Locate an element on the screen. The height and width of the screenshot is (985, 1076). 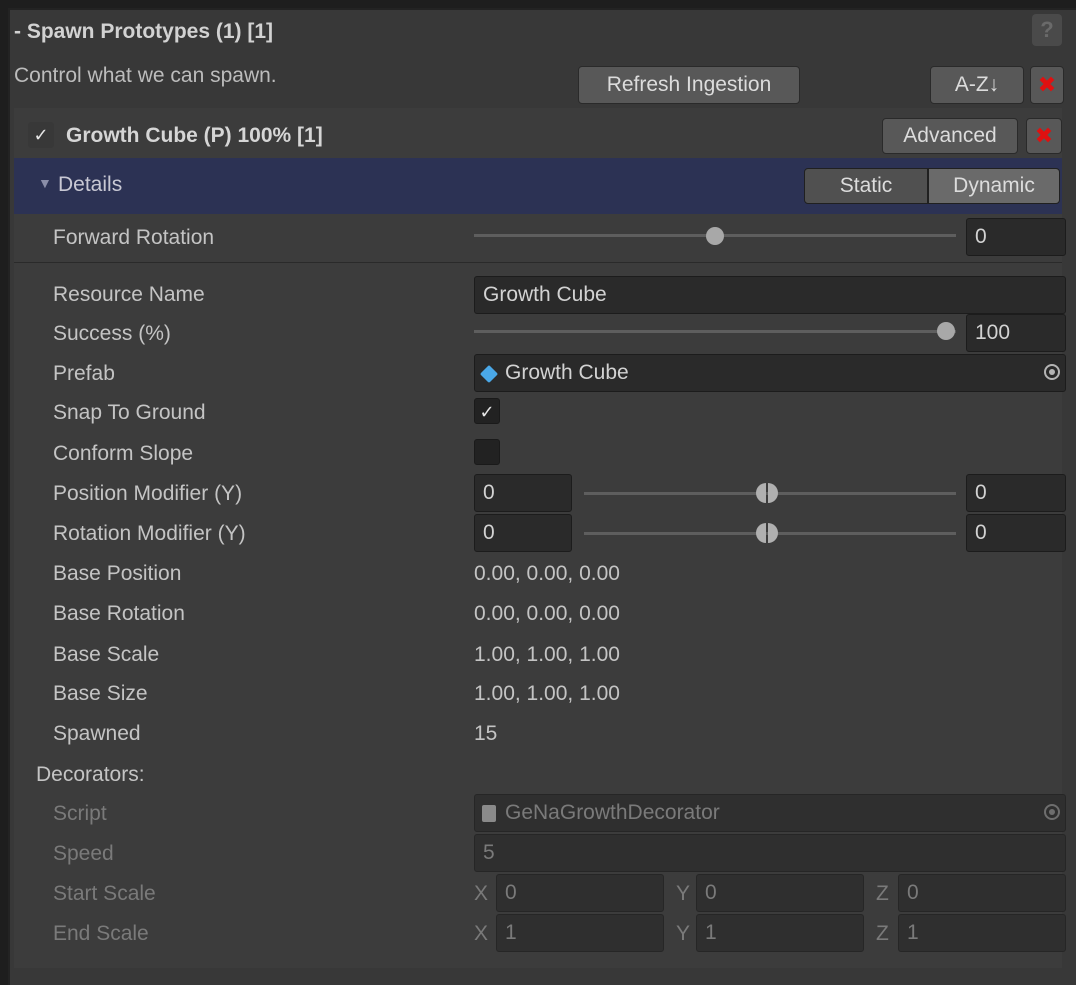
decorators-heading: Decorators: is located at coordinates (90, 774).